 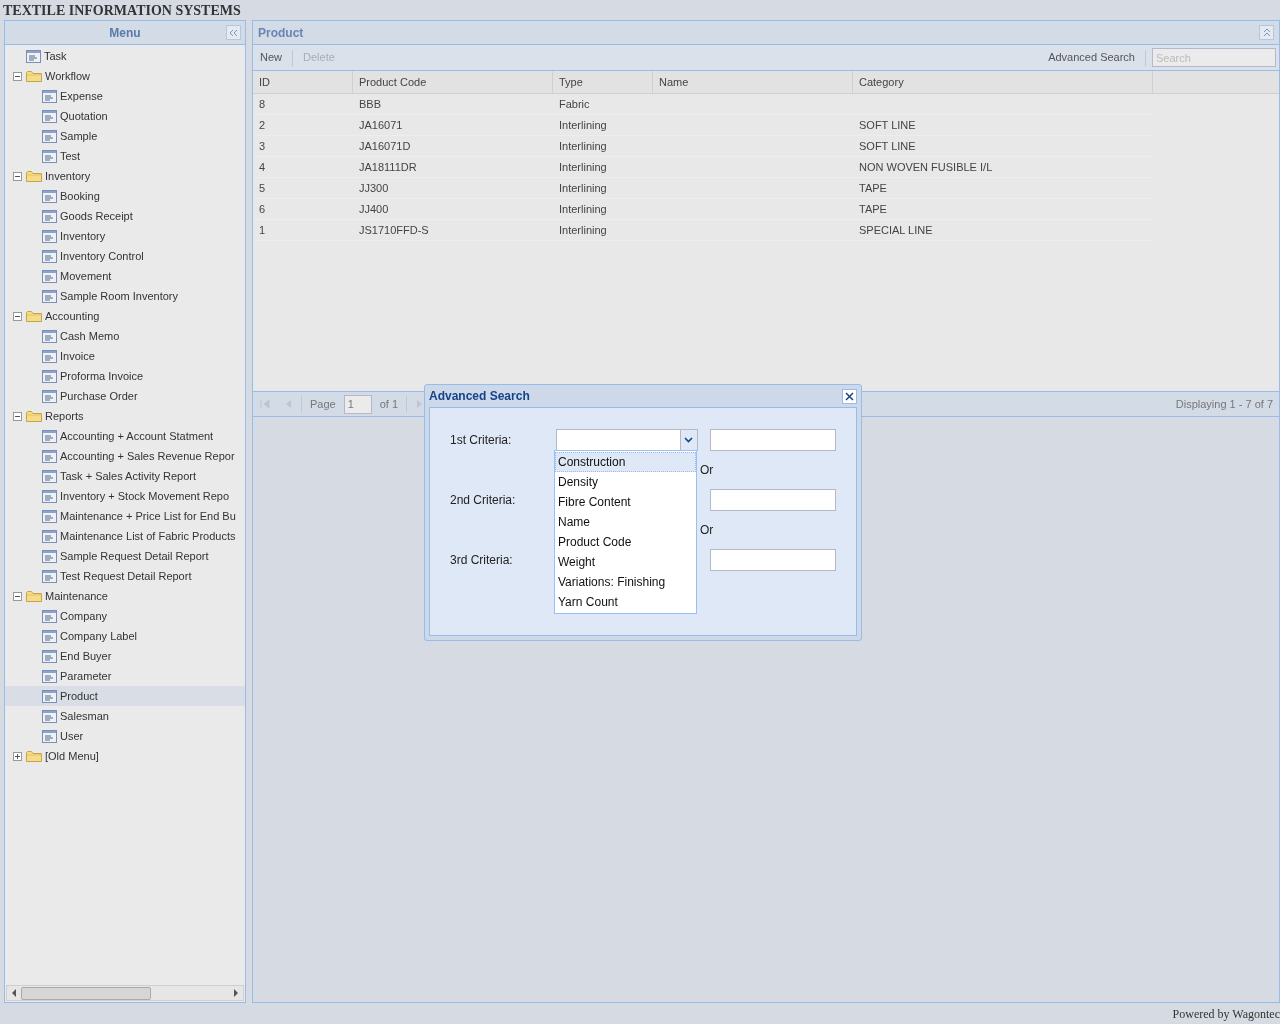 I want to click on tree-item: Accounting + Sales Revenue Repor, so click(x=125, y=456).